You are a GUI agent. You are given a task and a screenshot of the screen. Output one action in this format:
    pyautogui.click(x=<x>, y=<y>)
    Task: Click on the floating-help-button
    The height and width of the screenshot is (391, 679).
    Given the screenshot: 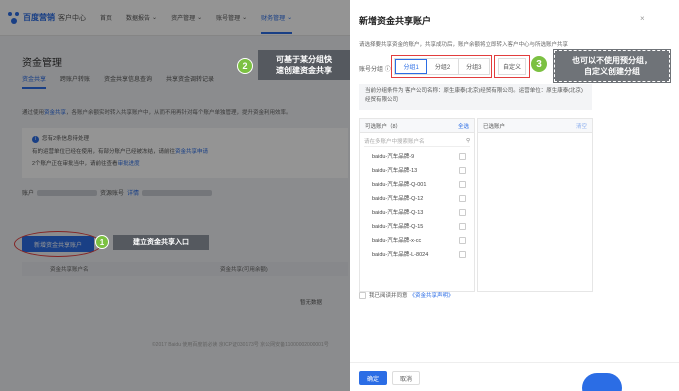 What is the action you would take?
    pyautogui.click(x=602, y=382)
    